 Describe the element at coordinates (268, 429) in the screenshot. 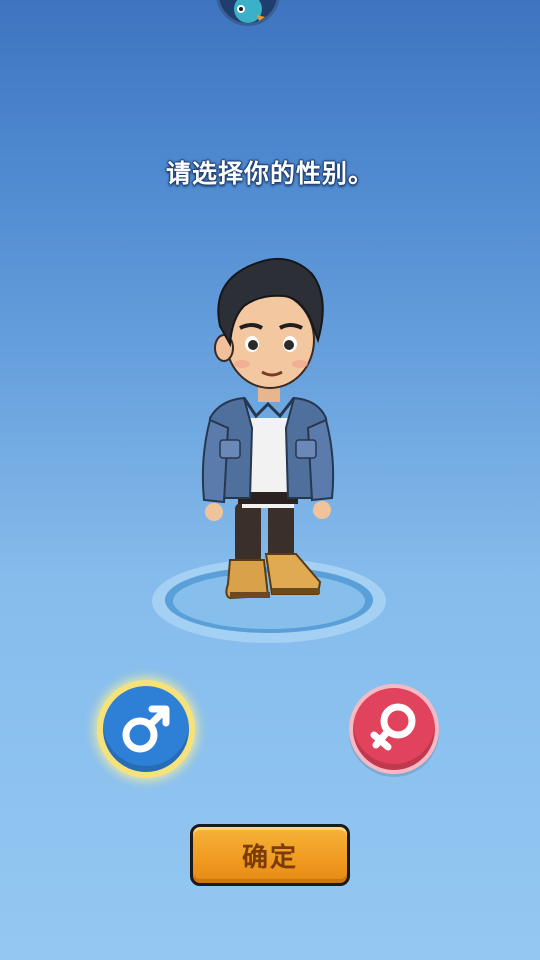

I see `male-avatar` at that location.